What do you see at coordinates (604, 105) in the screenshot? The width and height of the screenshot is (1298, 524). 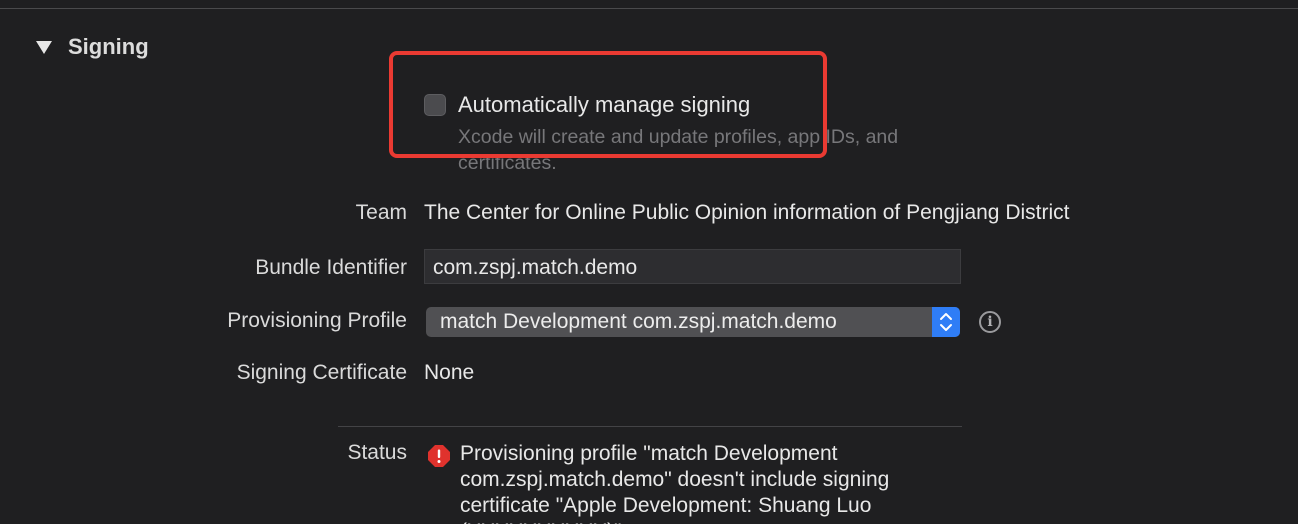 I see `auto-manage-signing-label: Automatically manage signing` at bounding box center [604, 105].